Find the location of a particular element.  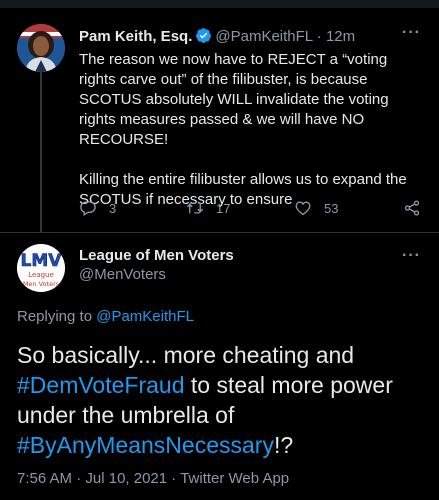

replying-to-handle: @PamKeithFL is located at coordinates (145, 316).